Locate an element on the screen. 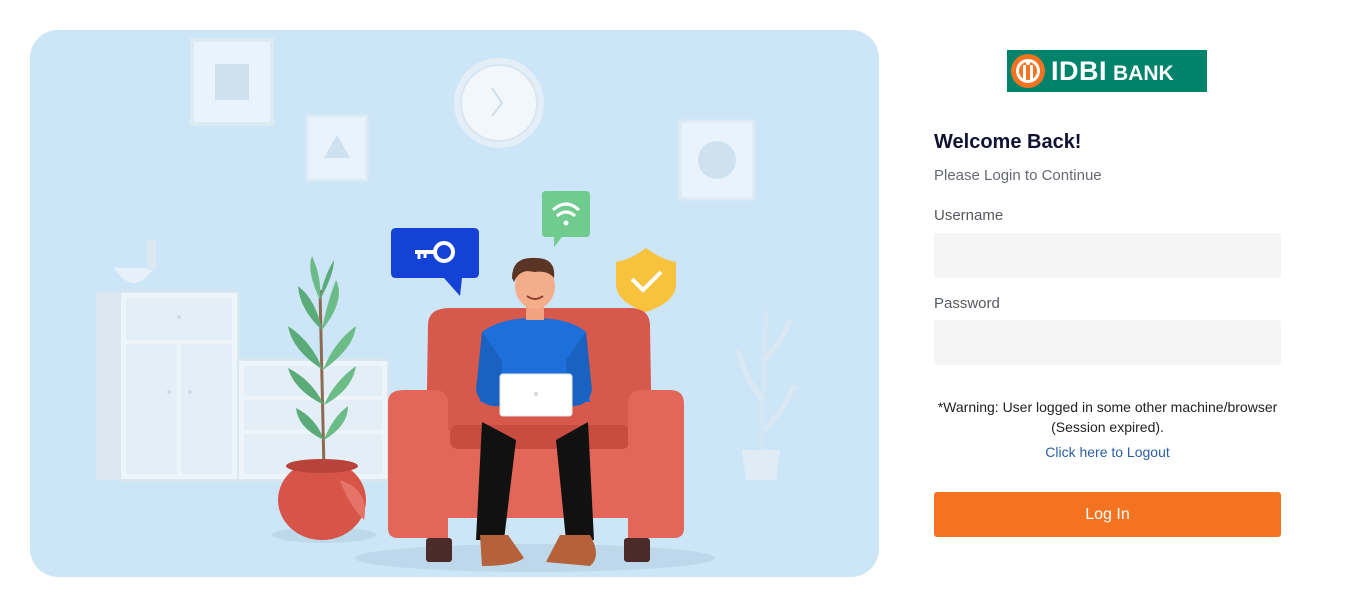 This screenshot has height=607, width=1366. logo-word-idbi: IDBI is located at coordinates (1079, 70).